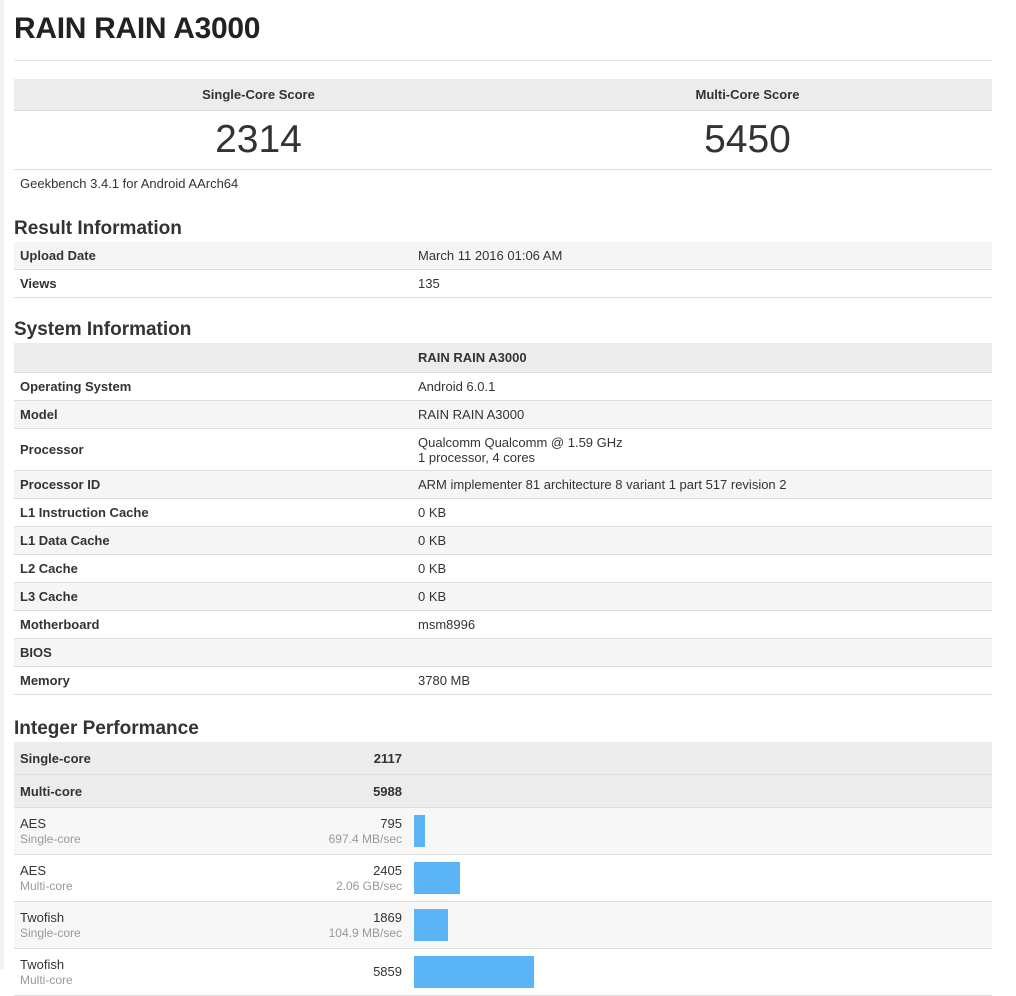  Describe the element at coordinates (700, 791) in the screenshot. I see `summary-graph-cell` at that location.